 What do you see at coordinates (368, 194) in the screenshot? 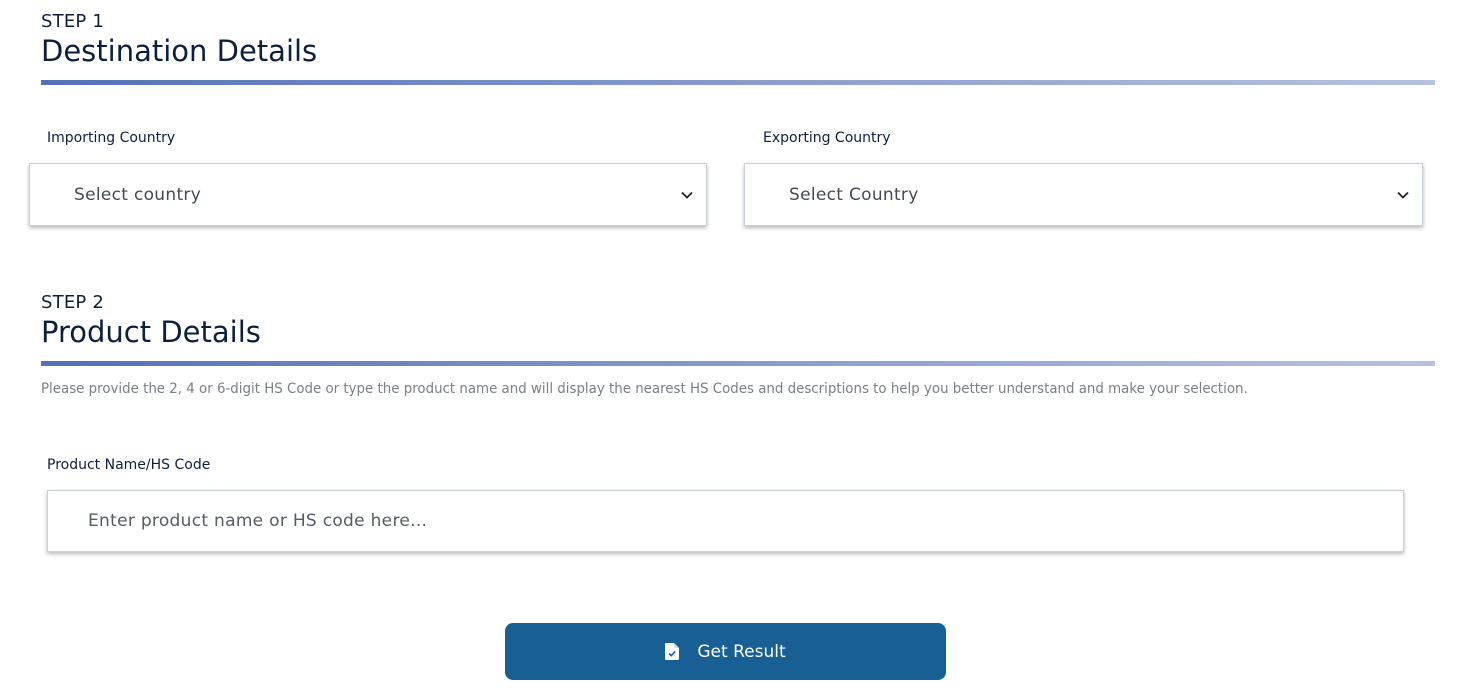
I see `importing-country-select: Select country` at bounding box center [368, 194].